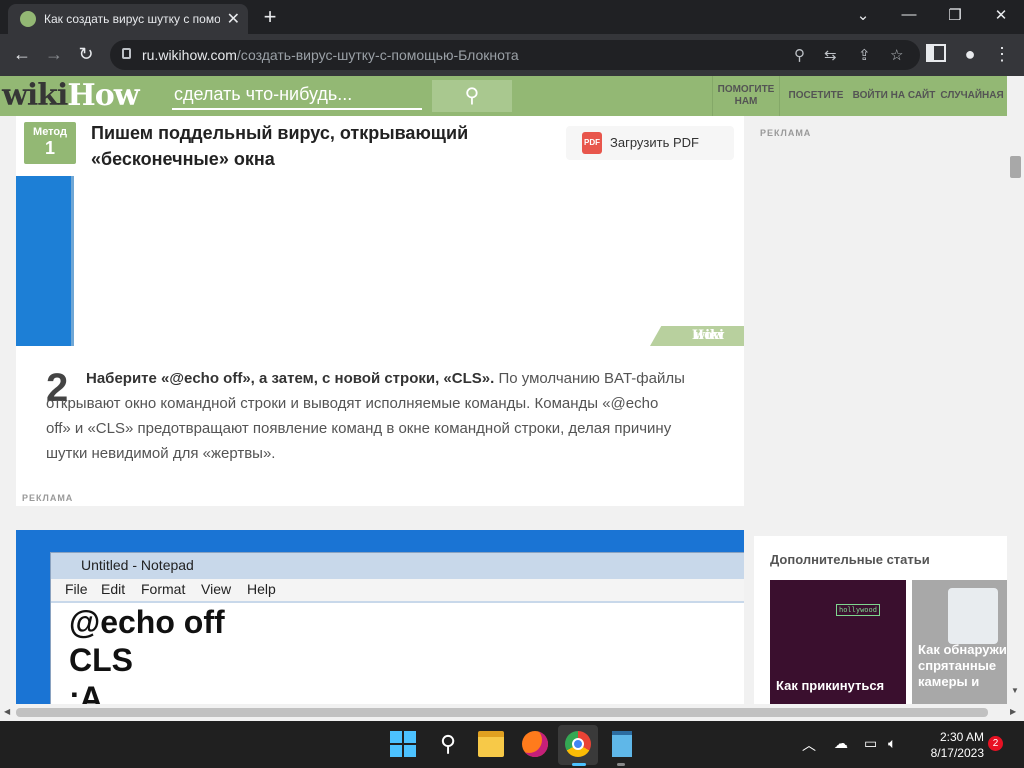  What do you see at coordinates (973, 616) in the screenshot?
I see `thumb-phone` at bounding box center [973, 616].